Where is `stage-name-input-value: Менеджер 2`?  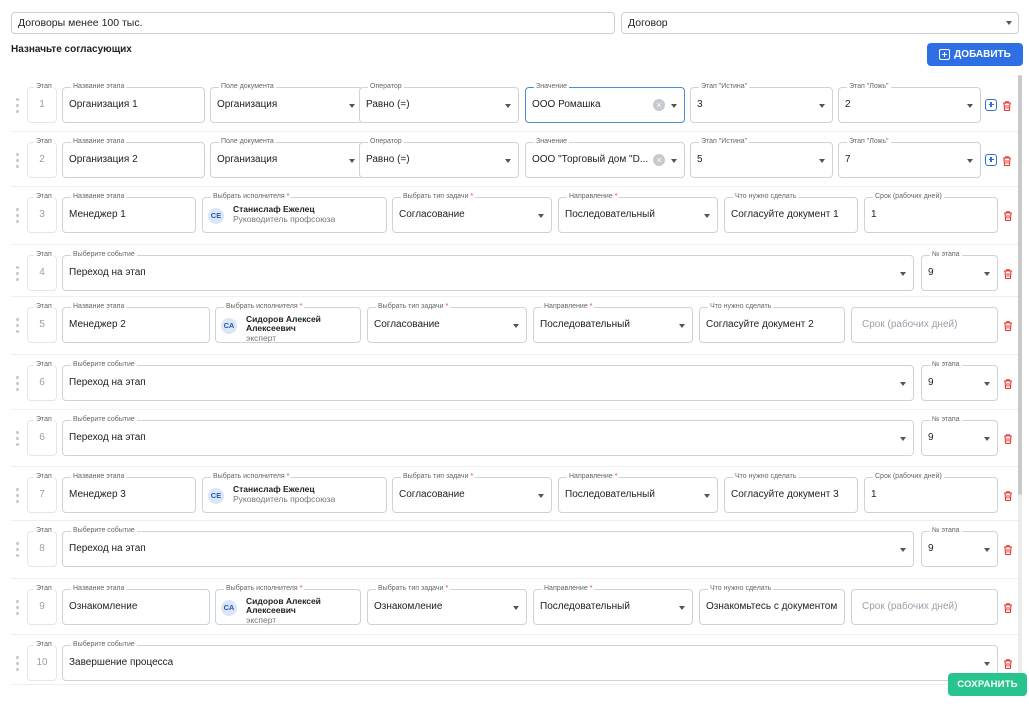
stage-name-input-value: Менеджер 2 is located at coordinates (97, 324).